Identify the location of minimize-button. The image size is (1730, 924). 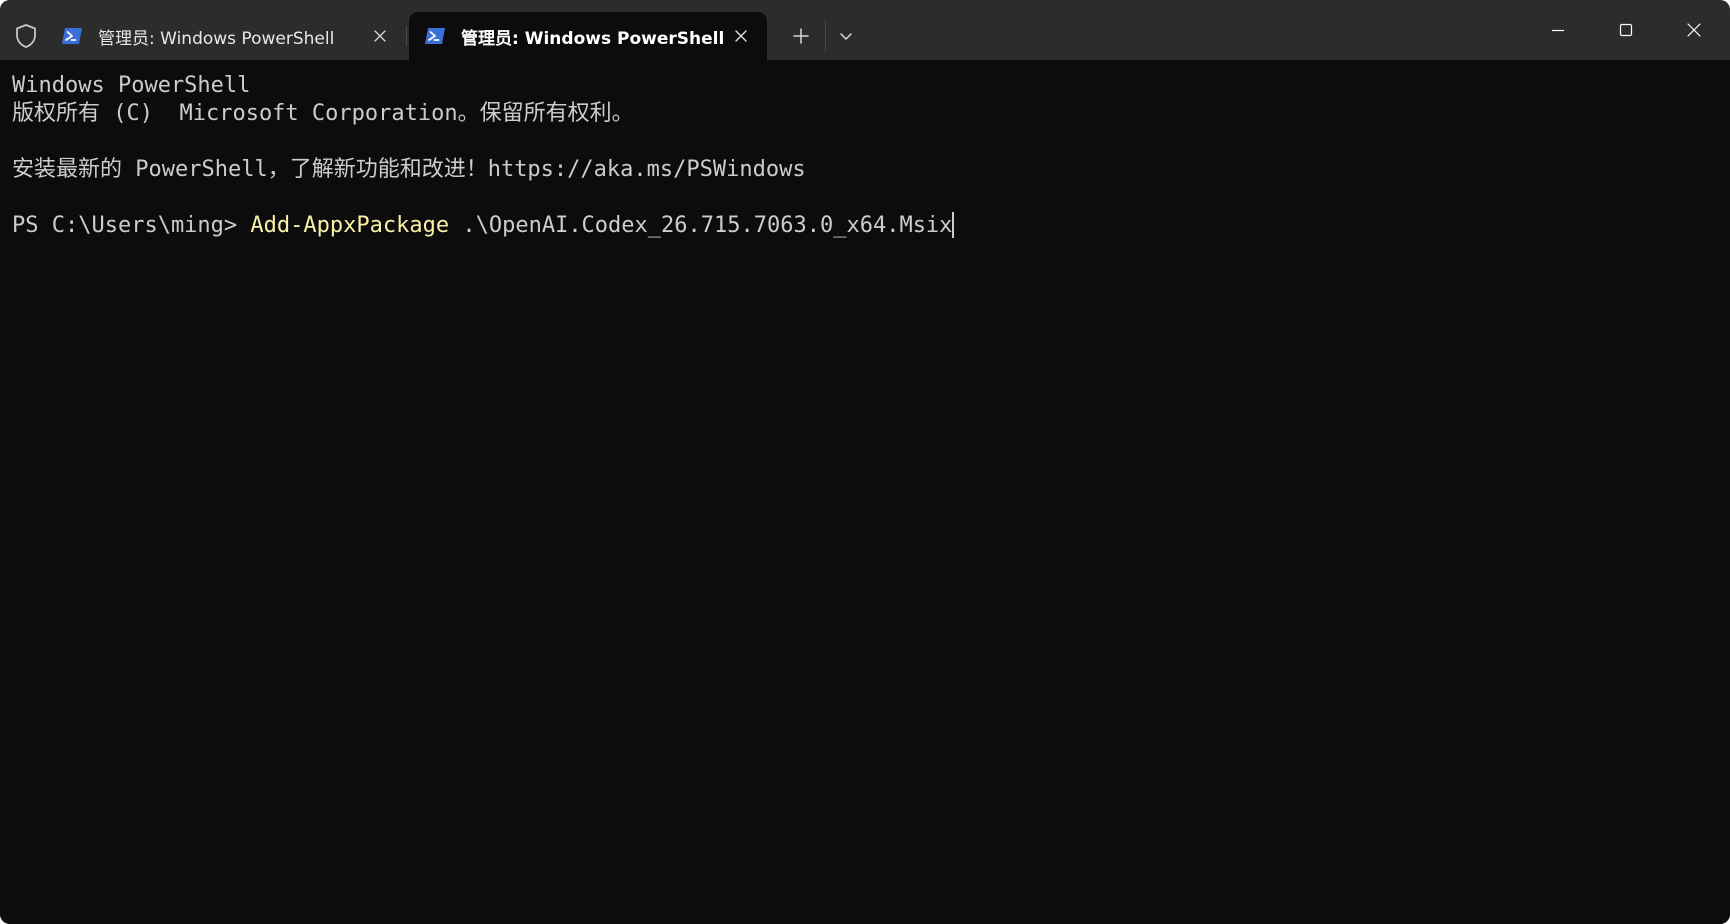
(1558, 30).